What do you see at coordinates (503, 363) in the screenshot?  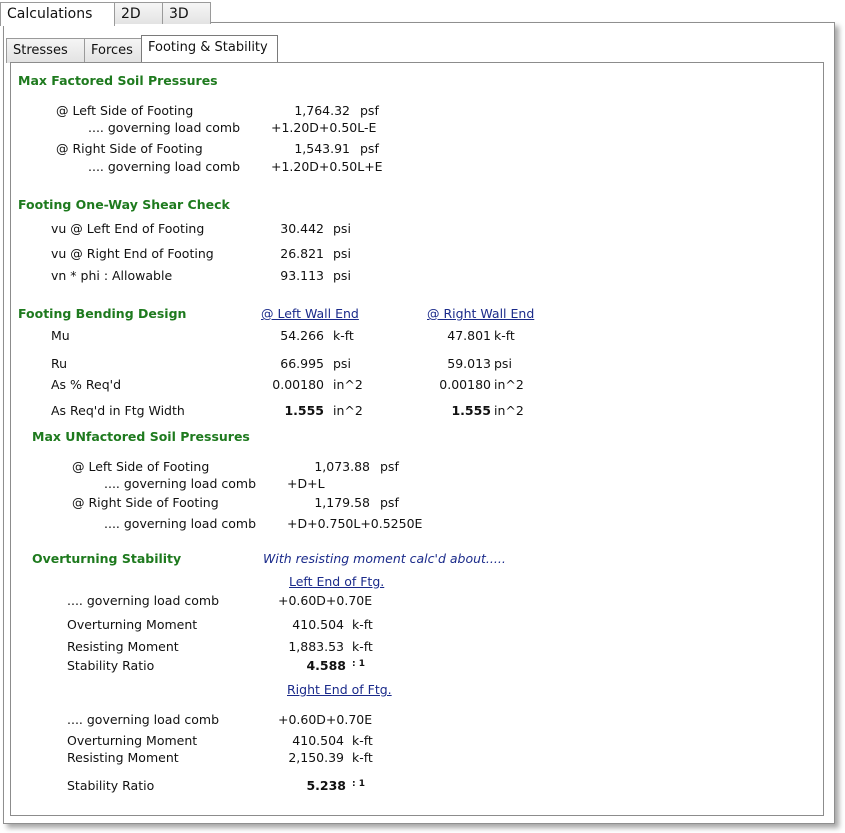 I see `unit-ru-right: psi` at bounding box center [503, 363].